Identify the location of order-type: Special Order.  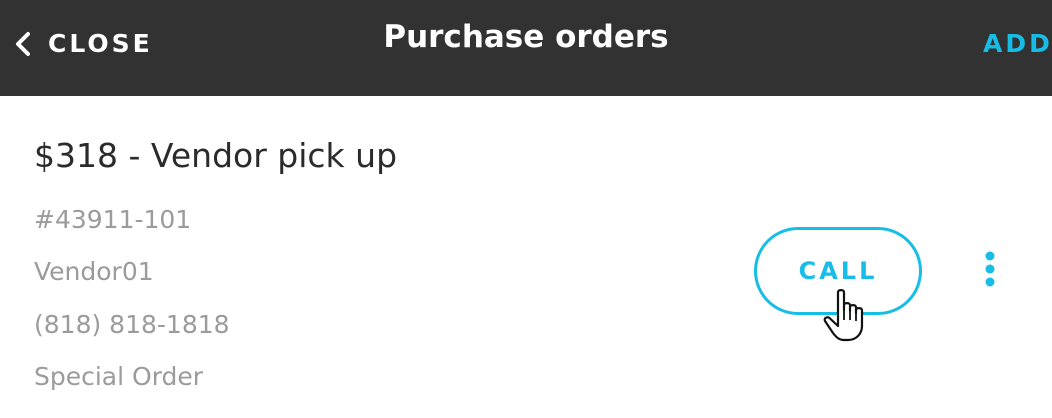
(119, 376).